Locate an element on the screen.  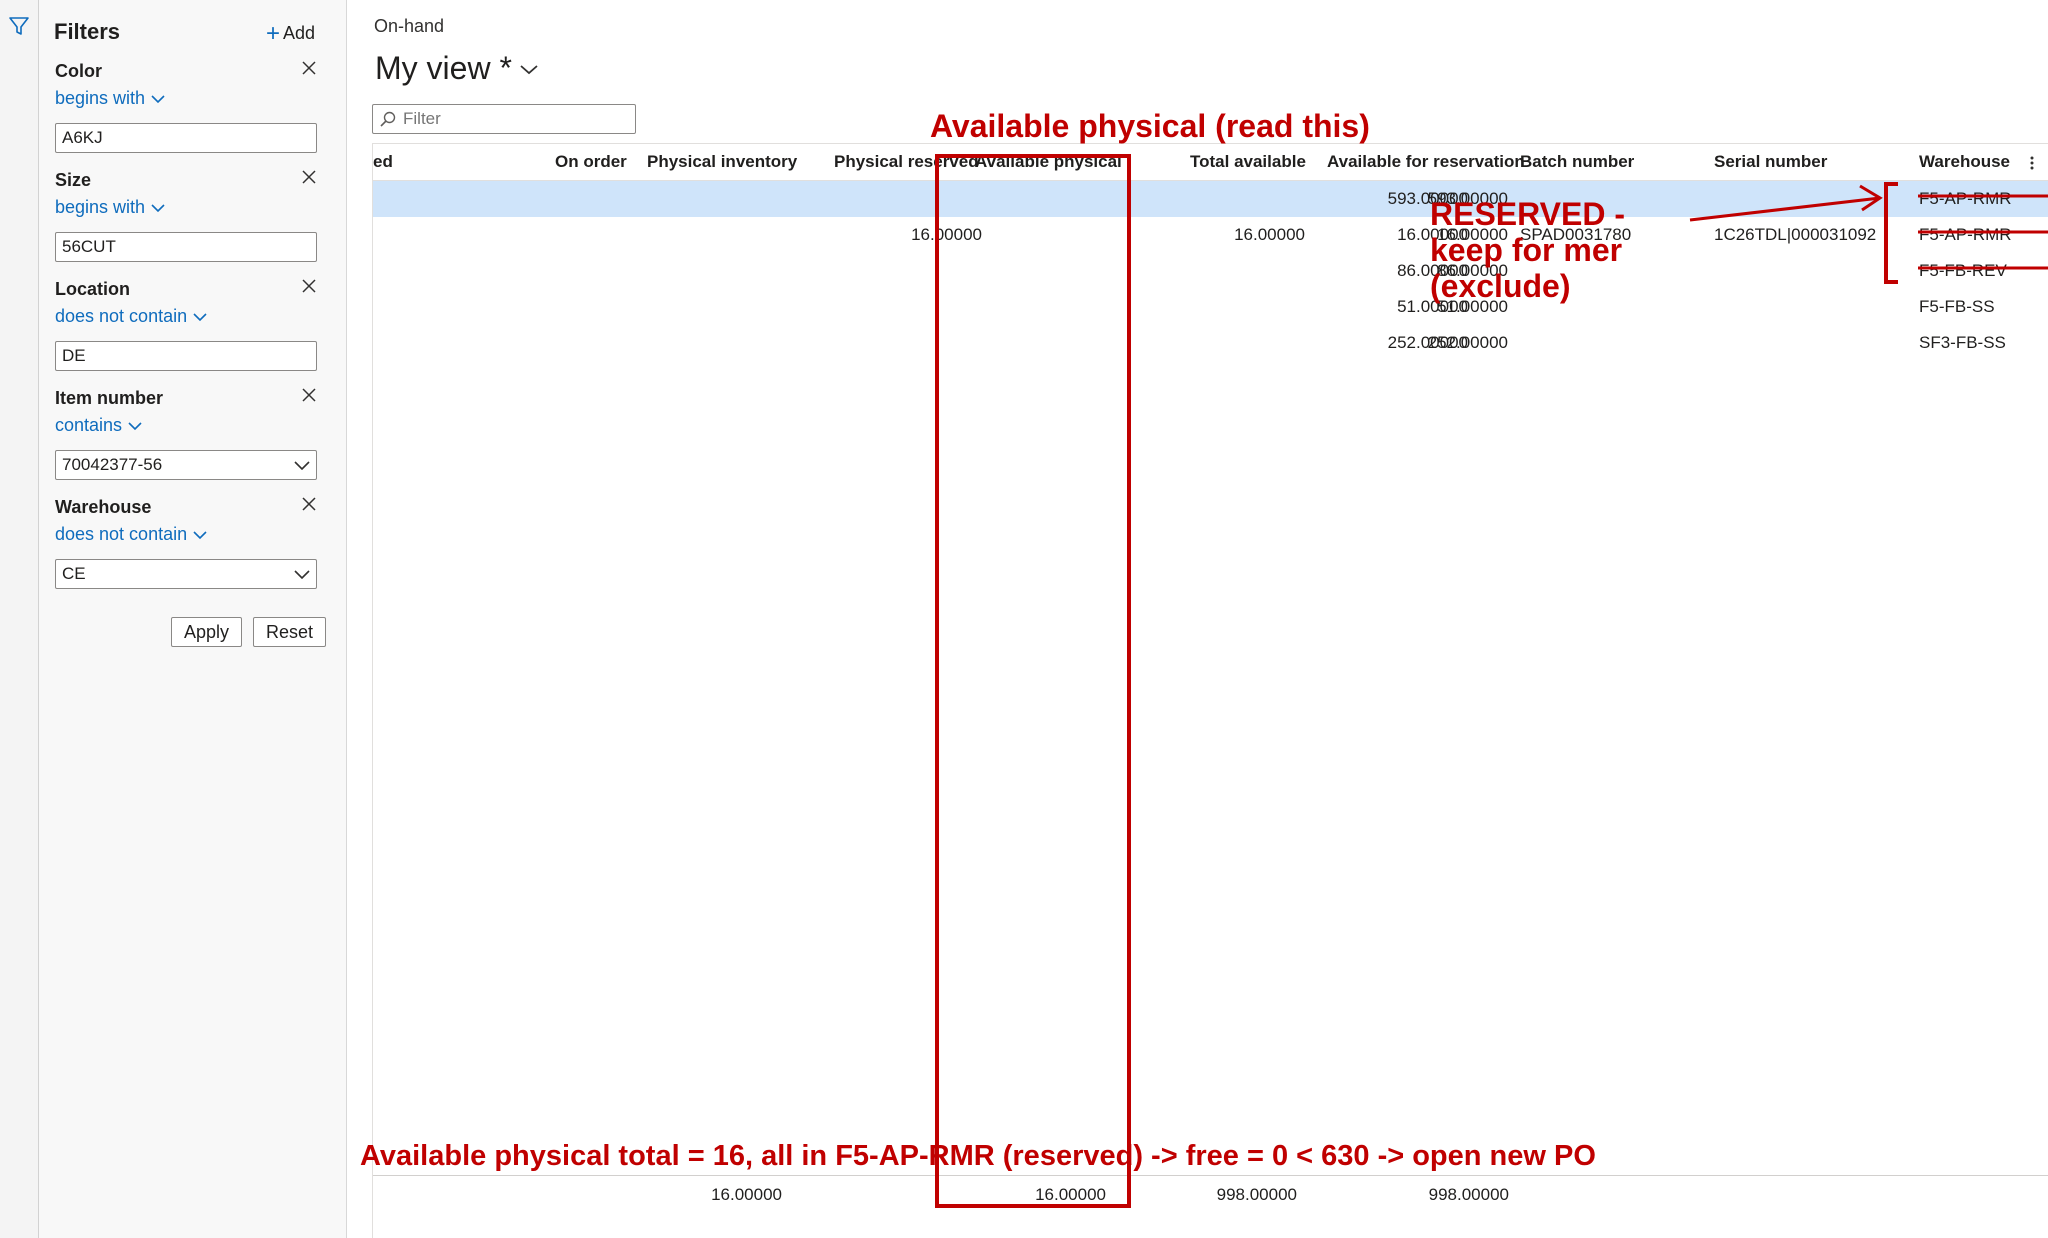
color-filter-input is located at coordinates (186, 138).